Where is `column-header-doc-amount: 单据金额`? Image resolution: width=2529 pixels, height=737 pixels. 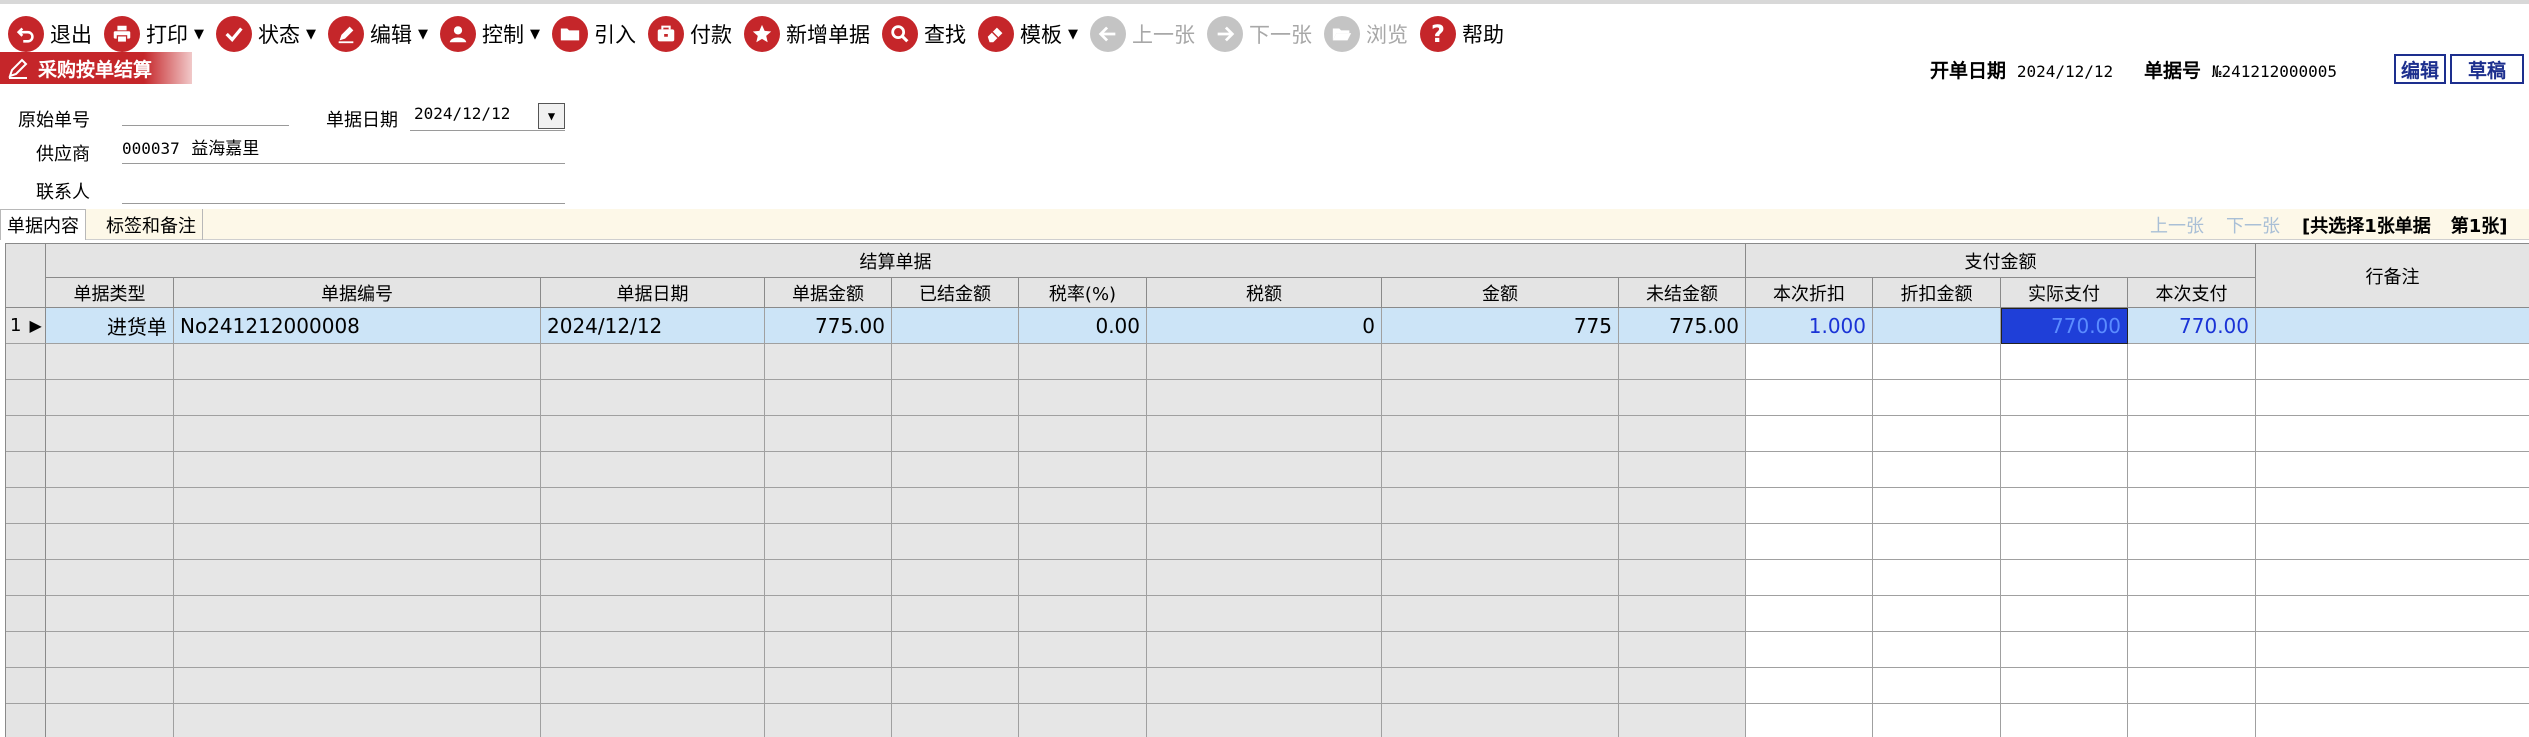
column-header-doc-amount: 单据金额 is located at coordinates (828, 293).